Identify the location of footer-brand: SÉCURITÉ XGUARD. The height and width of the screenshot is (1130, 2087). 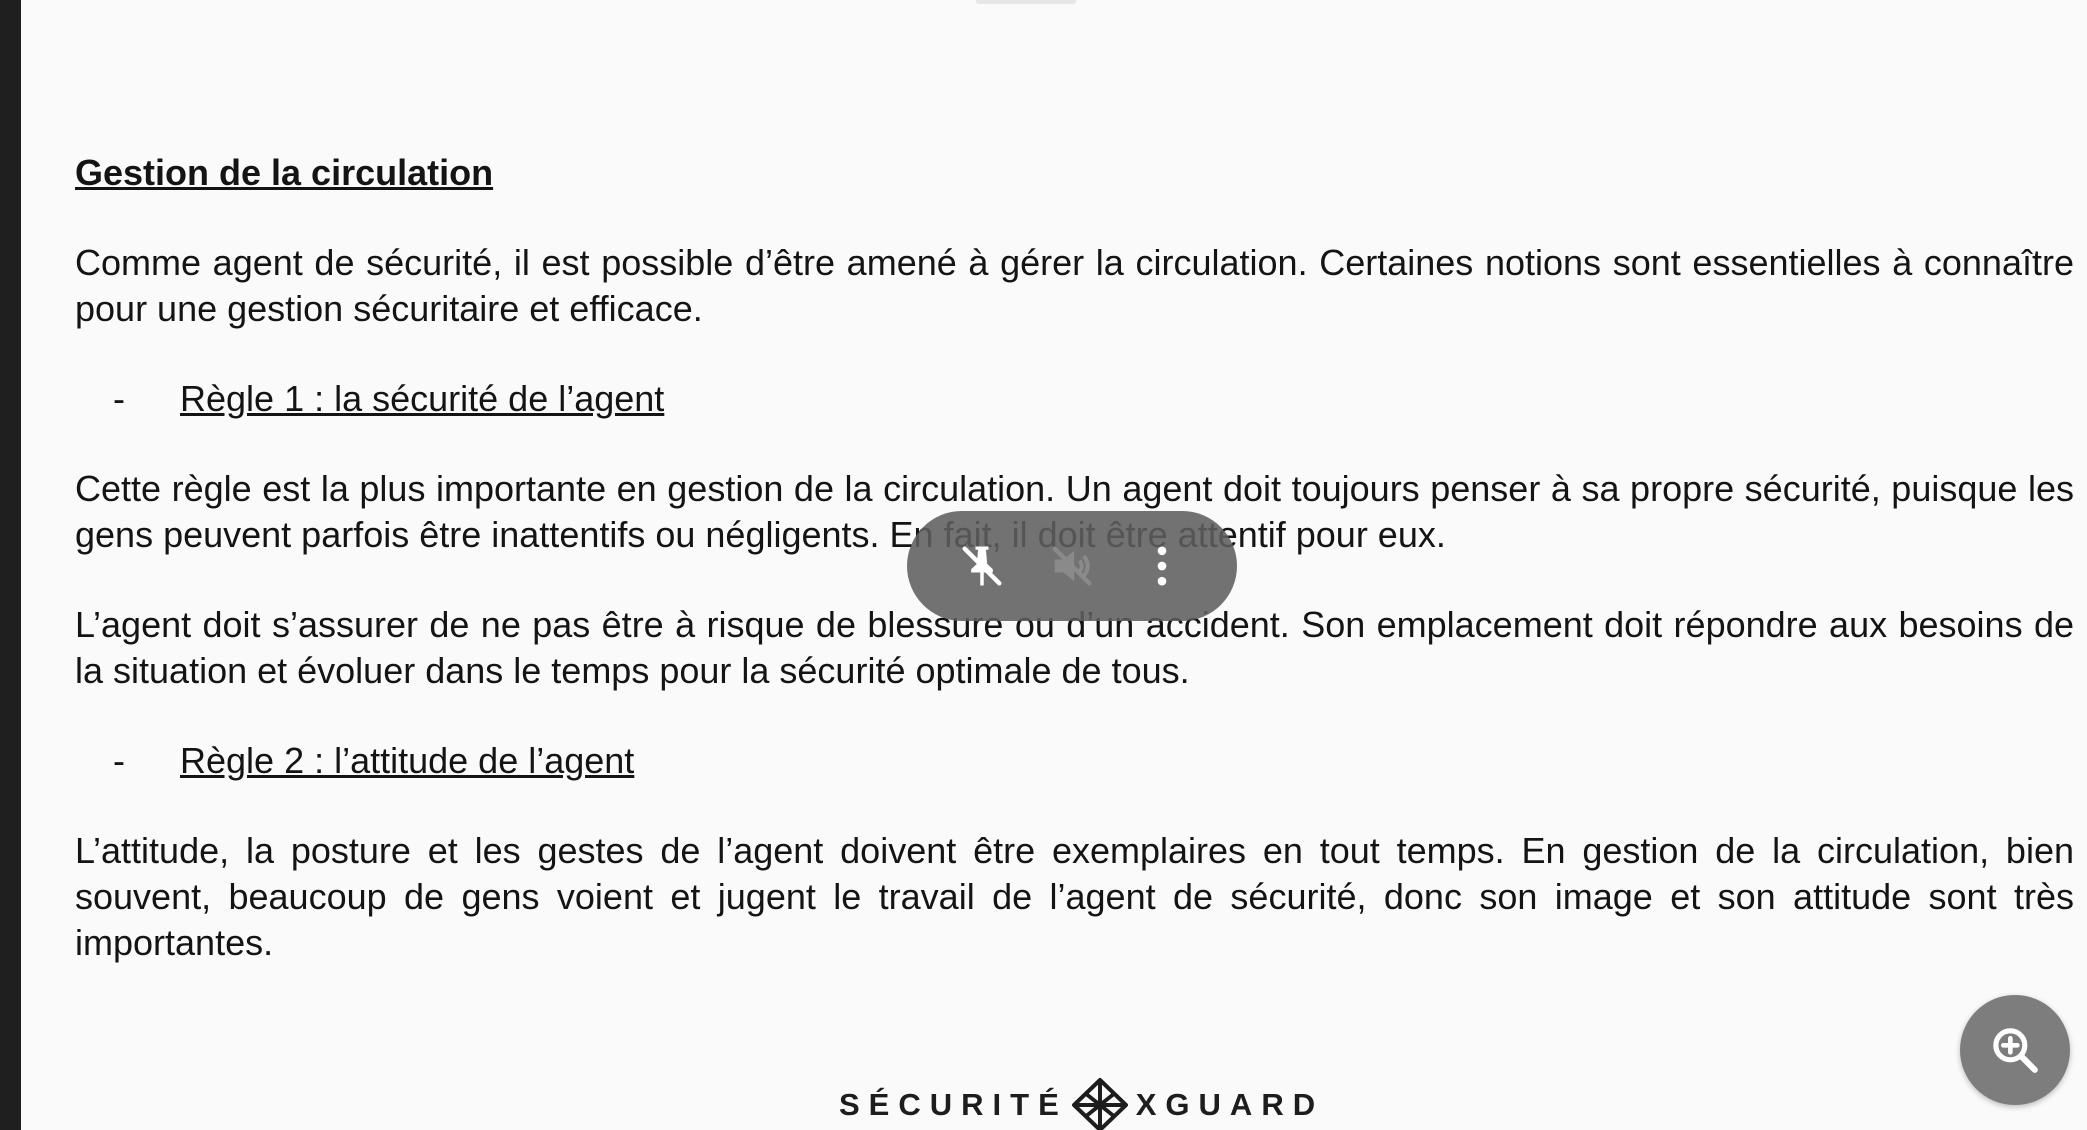
(1082, 1104).